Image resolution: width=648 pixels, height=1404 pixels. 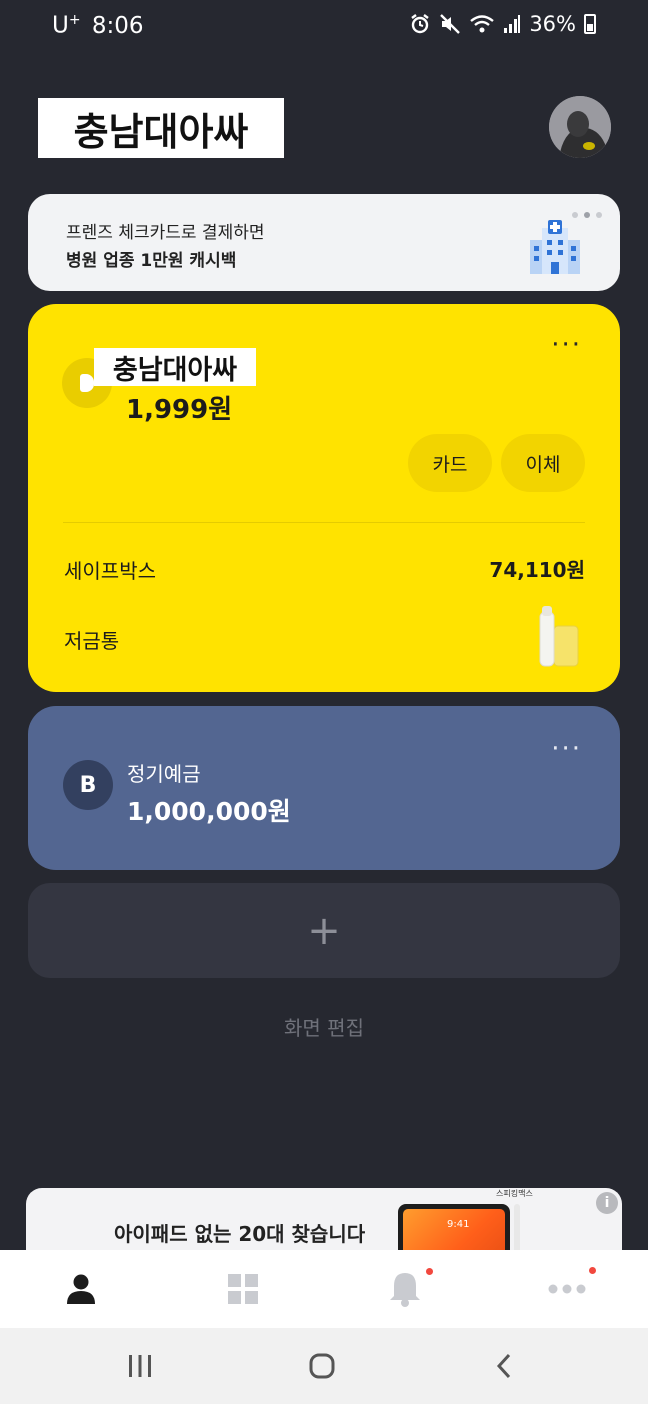 What do you see at coordinates (179, 410) in the screenshot?
I see `account-balance: 1,999원` at bounding box center [179, 410].